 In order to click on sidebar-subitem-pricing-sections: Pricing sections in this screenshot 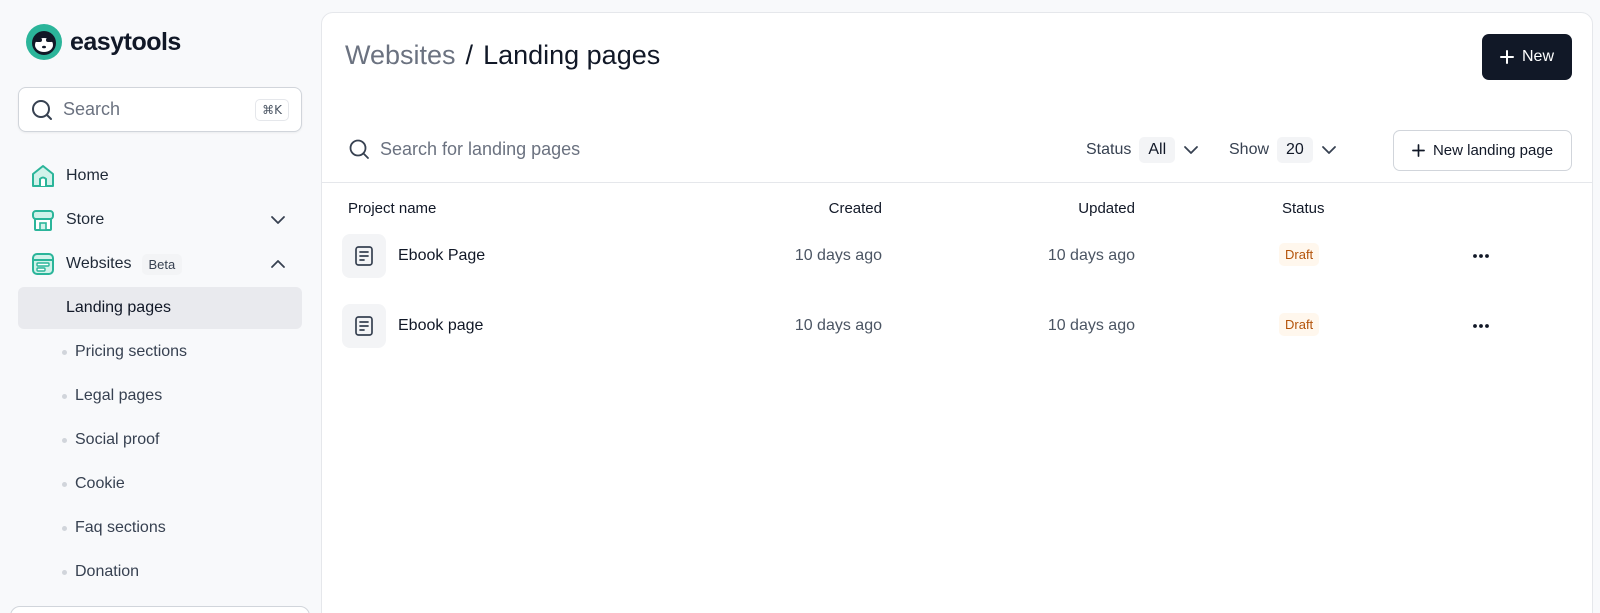, I will do `click(160, 352)`.